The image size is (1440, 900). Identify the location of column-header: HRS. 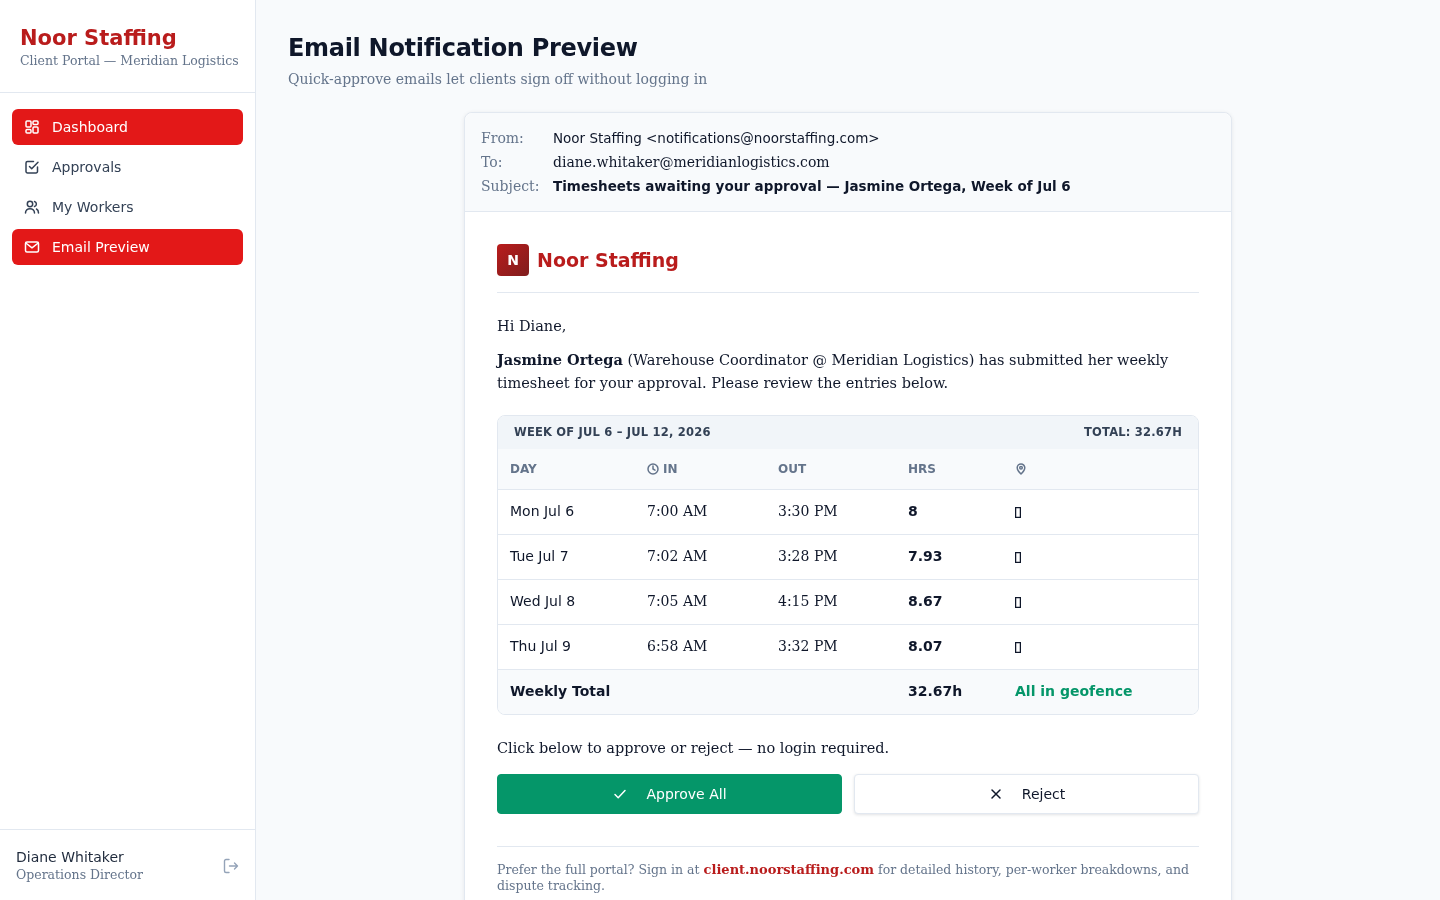
(949, 469).